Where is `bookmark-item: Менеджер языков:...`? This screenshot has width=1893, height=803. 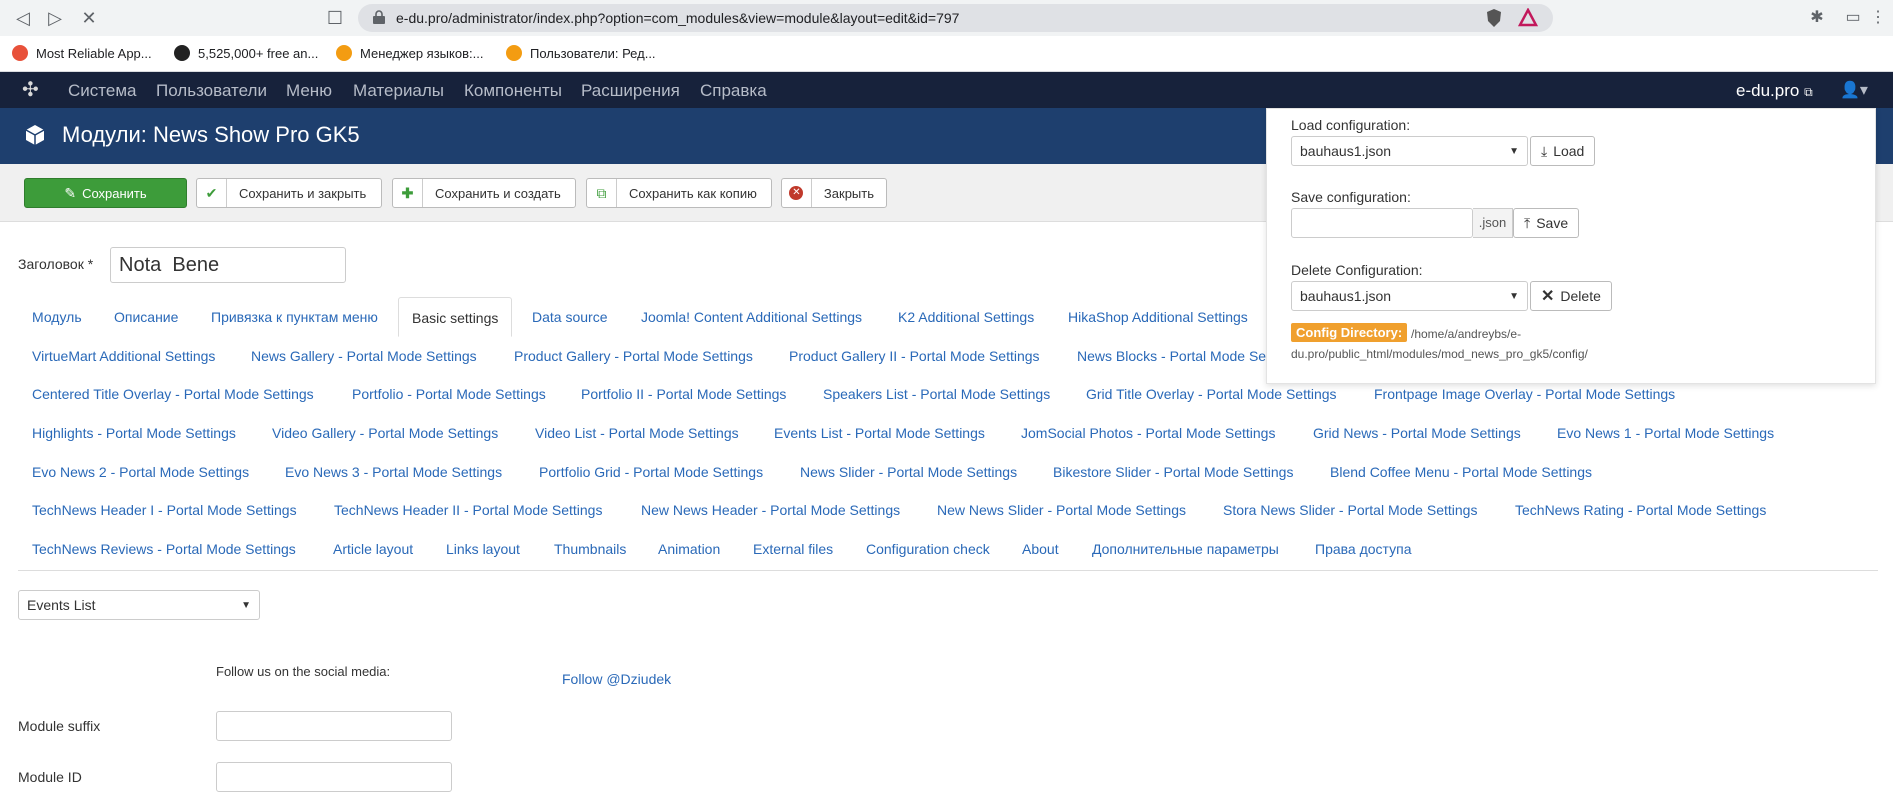 bookmark-item: Менеджер языков:... is located at coordinates (409, 53).